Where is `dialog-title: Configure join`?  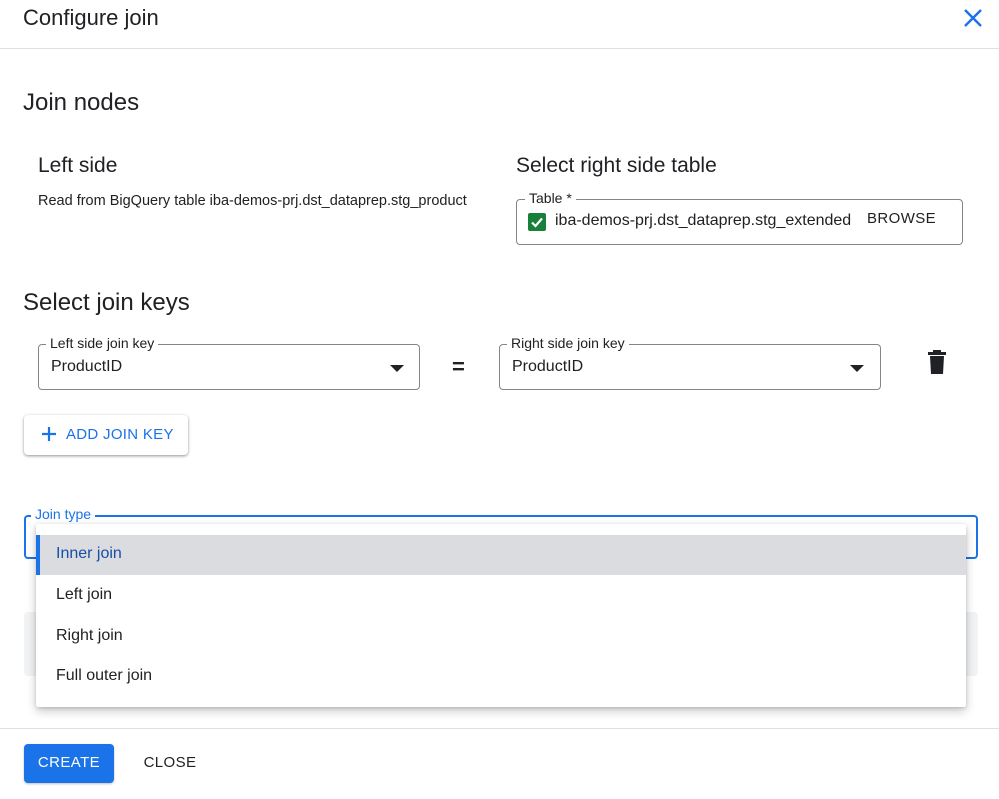 dialog-title: Configure join is located at coordinates (91, 17).